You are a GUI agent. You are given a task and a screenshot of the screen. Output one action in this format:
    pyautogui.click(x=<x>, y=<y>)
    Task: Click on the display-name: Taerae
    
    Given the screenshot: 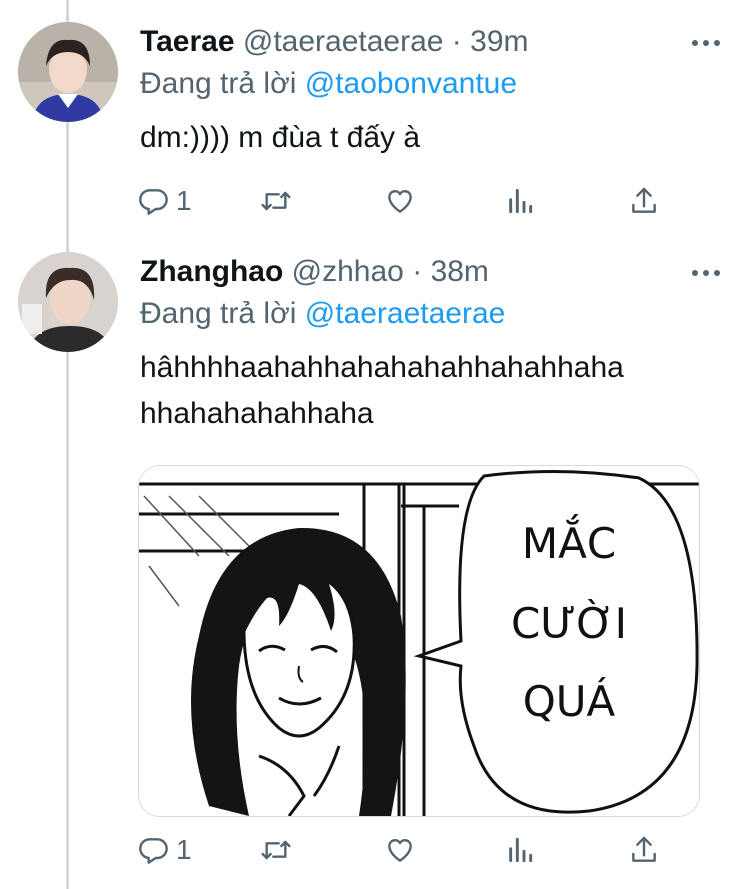 What is the action you would take?
    pyautogui.click(x=187, y=41)
    